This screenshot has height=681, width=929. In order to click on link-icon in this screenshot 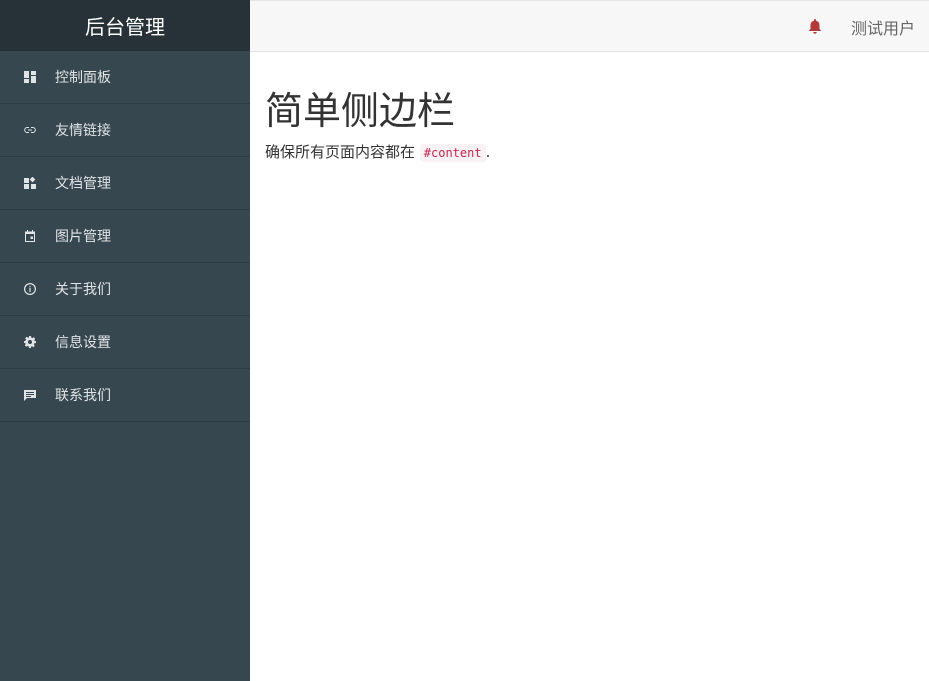, I will do `click(30, 130)`.